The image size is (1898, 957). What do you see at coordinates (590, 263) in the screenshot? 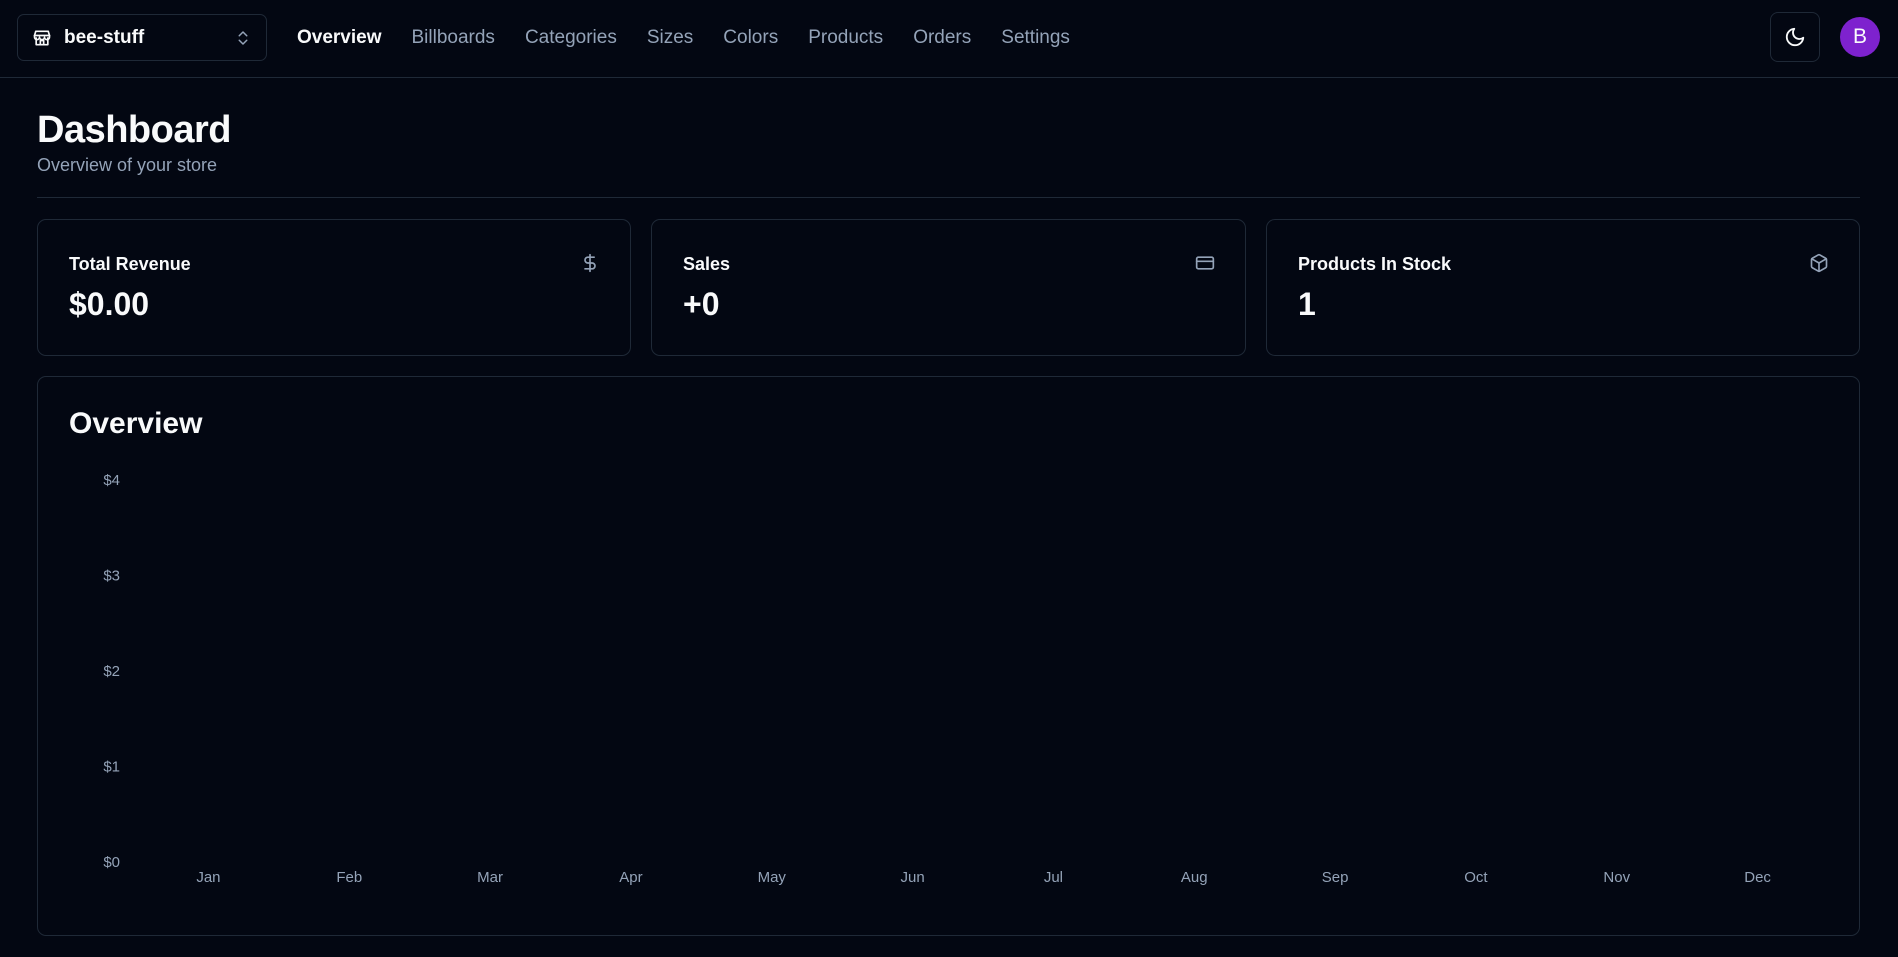
I see `dollar-sign-icon` at bounding box center [590, 263].